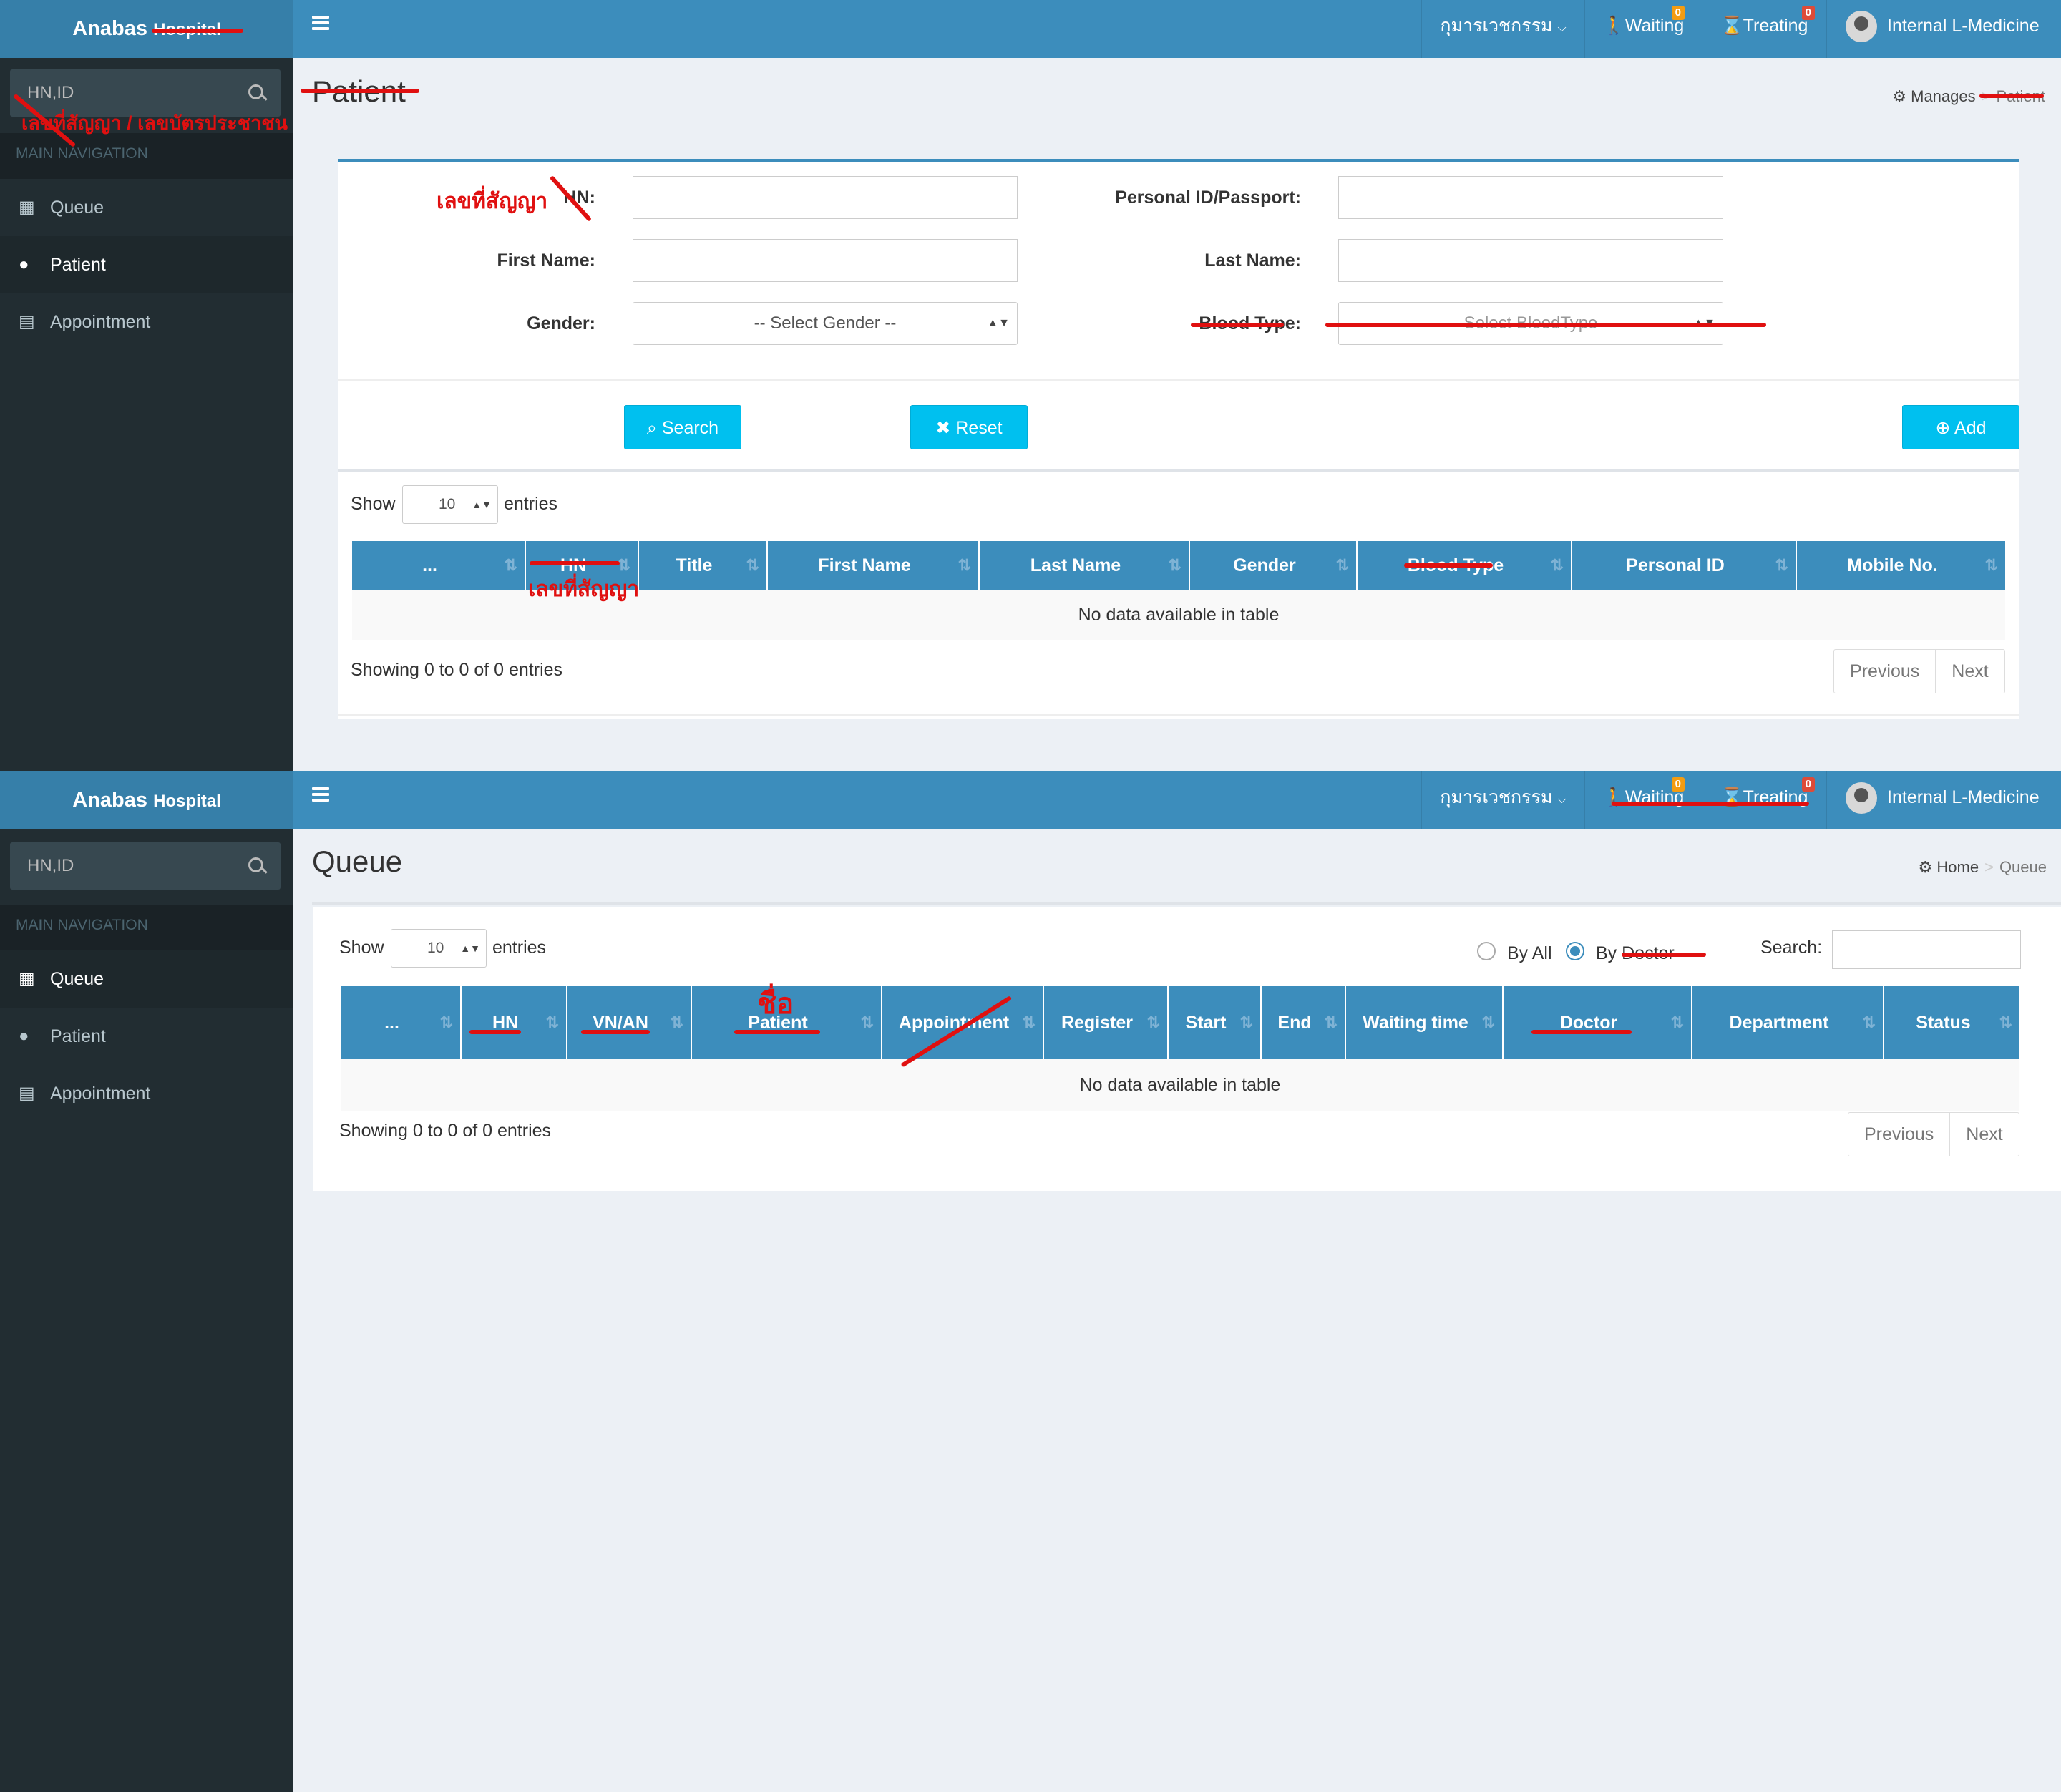 The height and width of the screenshot is (1792, 2061). Describe the element at coordinates (703, 565) in the screenshot. I see `col-title: Title ⇅` at that location.